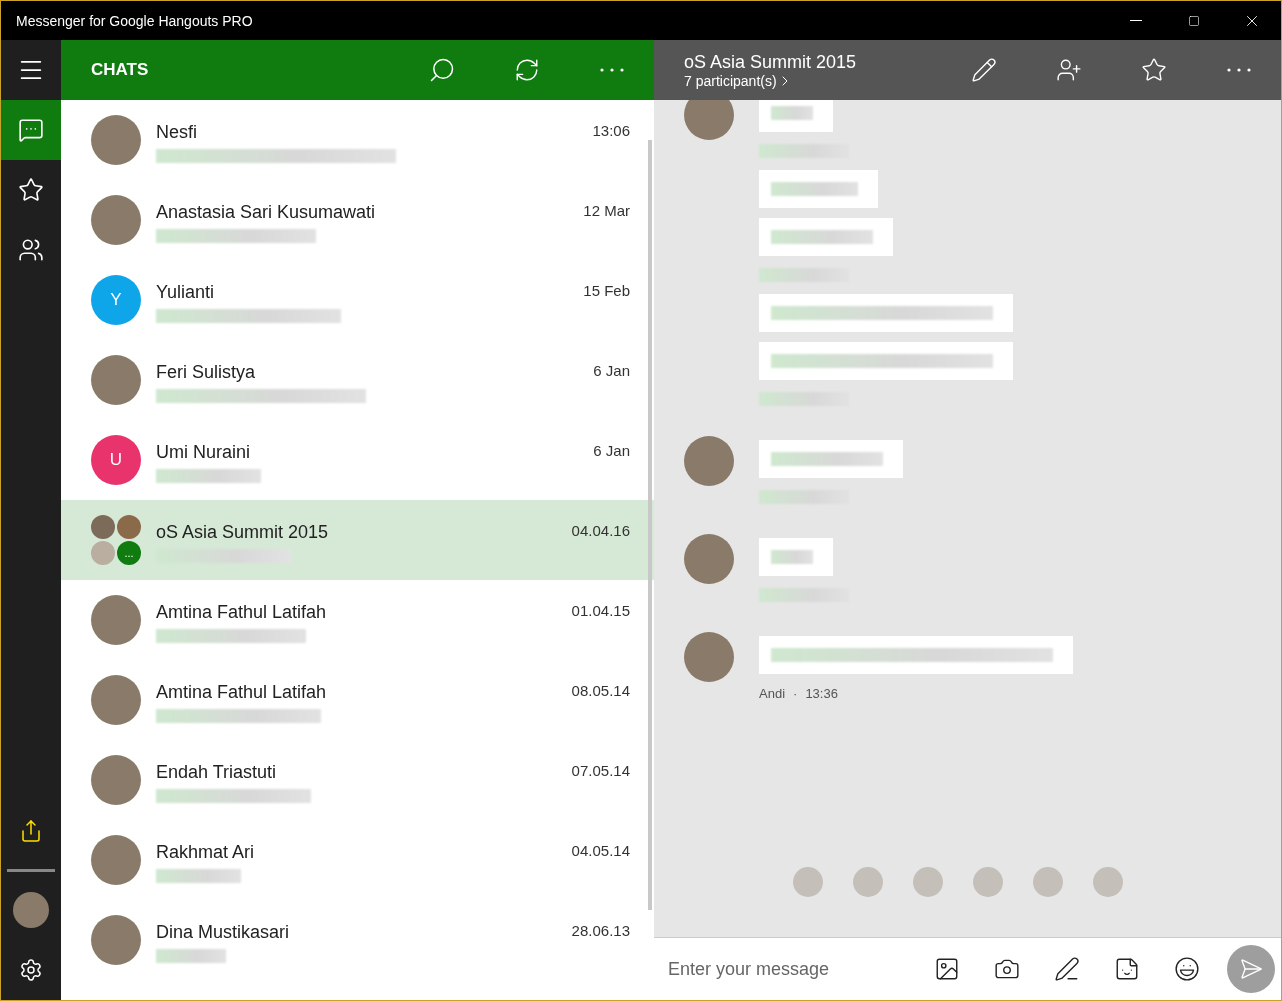  What do you see at coordinates (600, 691) in the screenshot?
I see `chat-time: 08.05.14` at bounding box center [600, 691].